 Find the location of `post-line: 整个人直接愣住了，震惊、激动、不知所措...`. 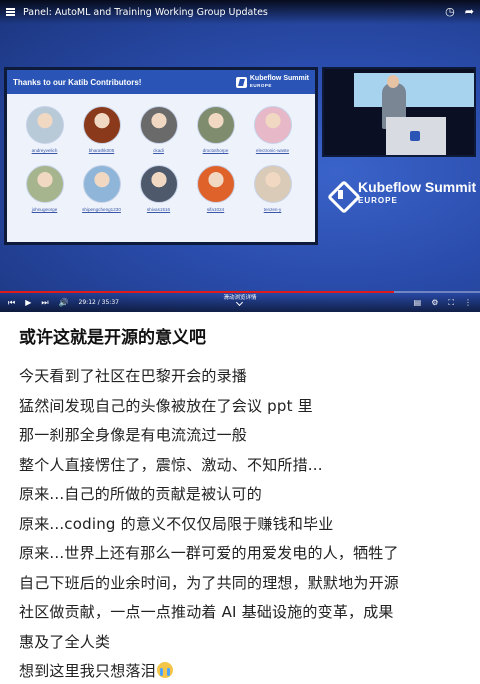

post-line: 整个人直接愣住了，震惊、激动、不知所措... is located at coordinates (244, 466).